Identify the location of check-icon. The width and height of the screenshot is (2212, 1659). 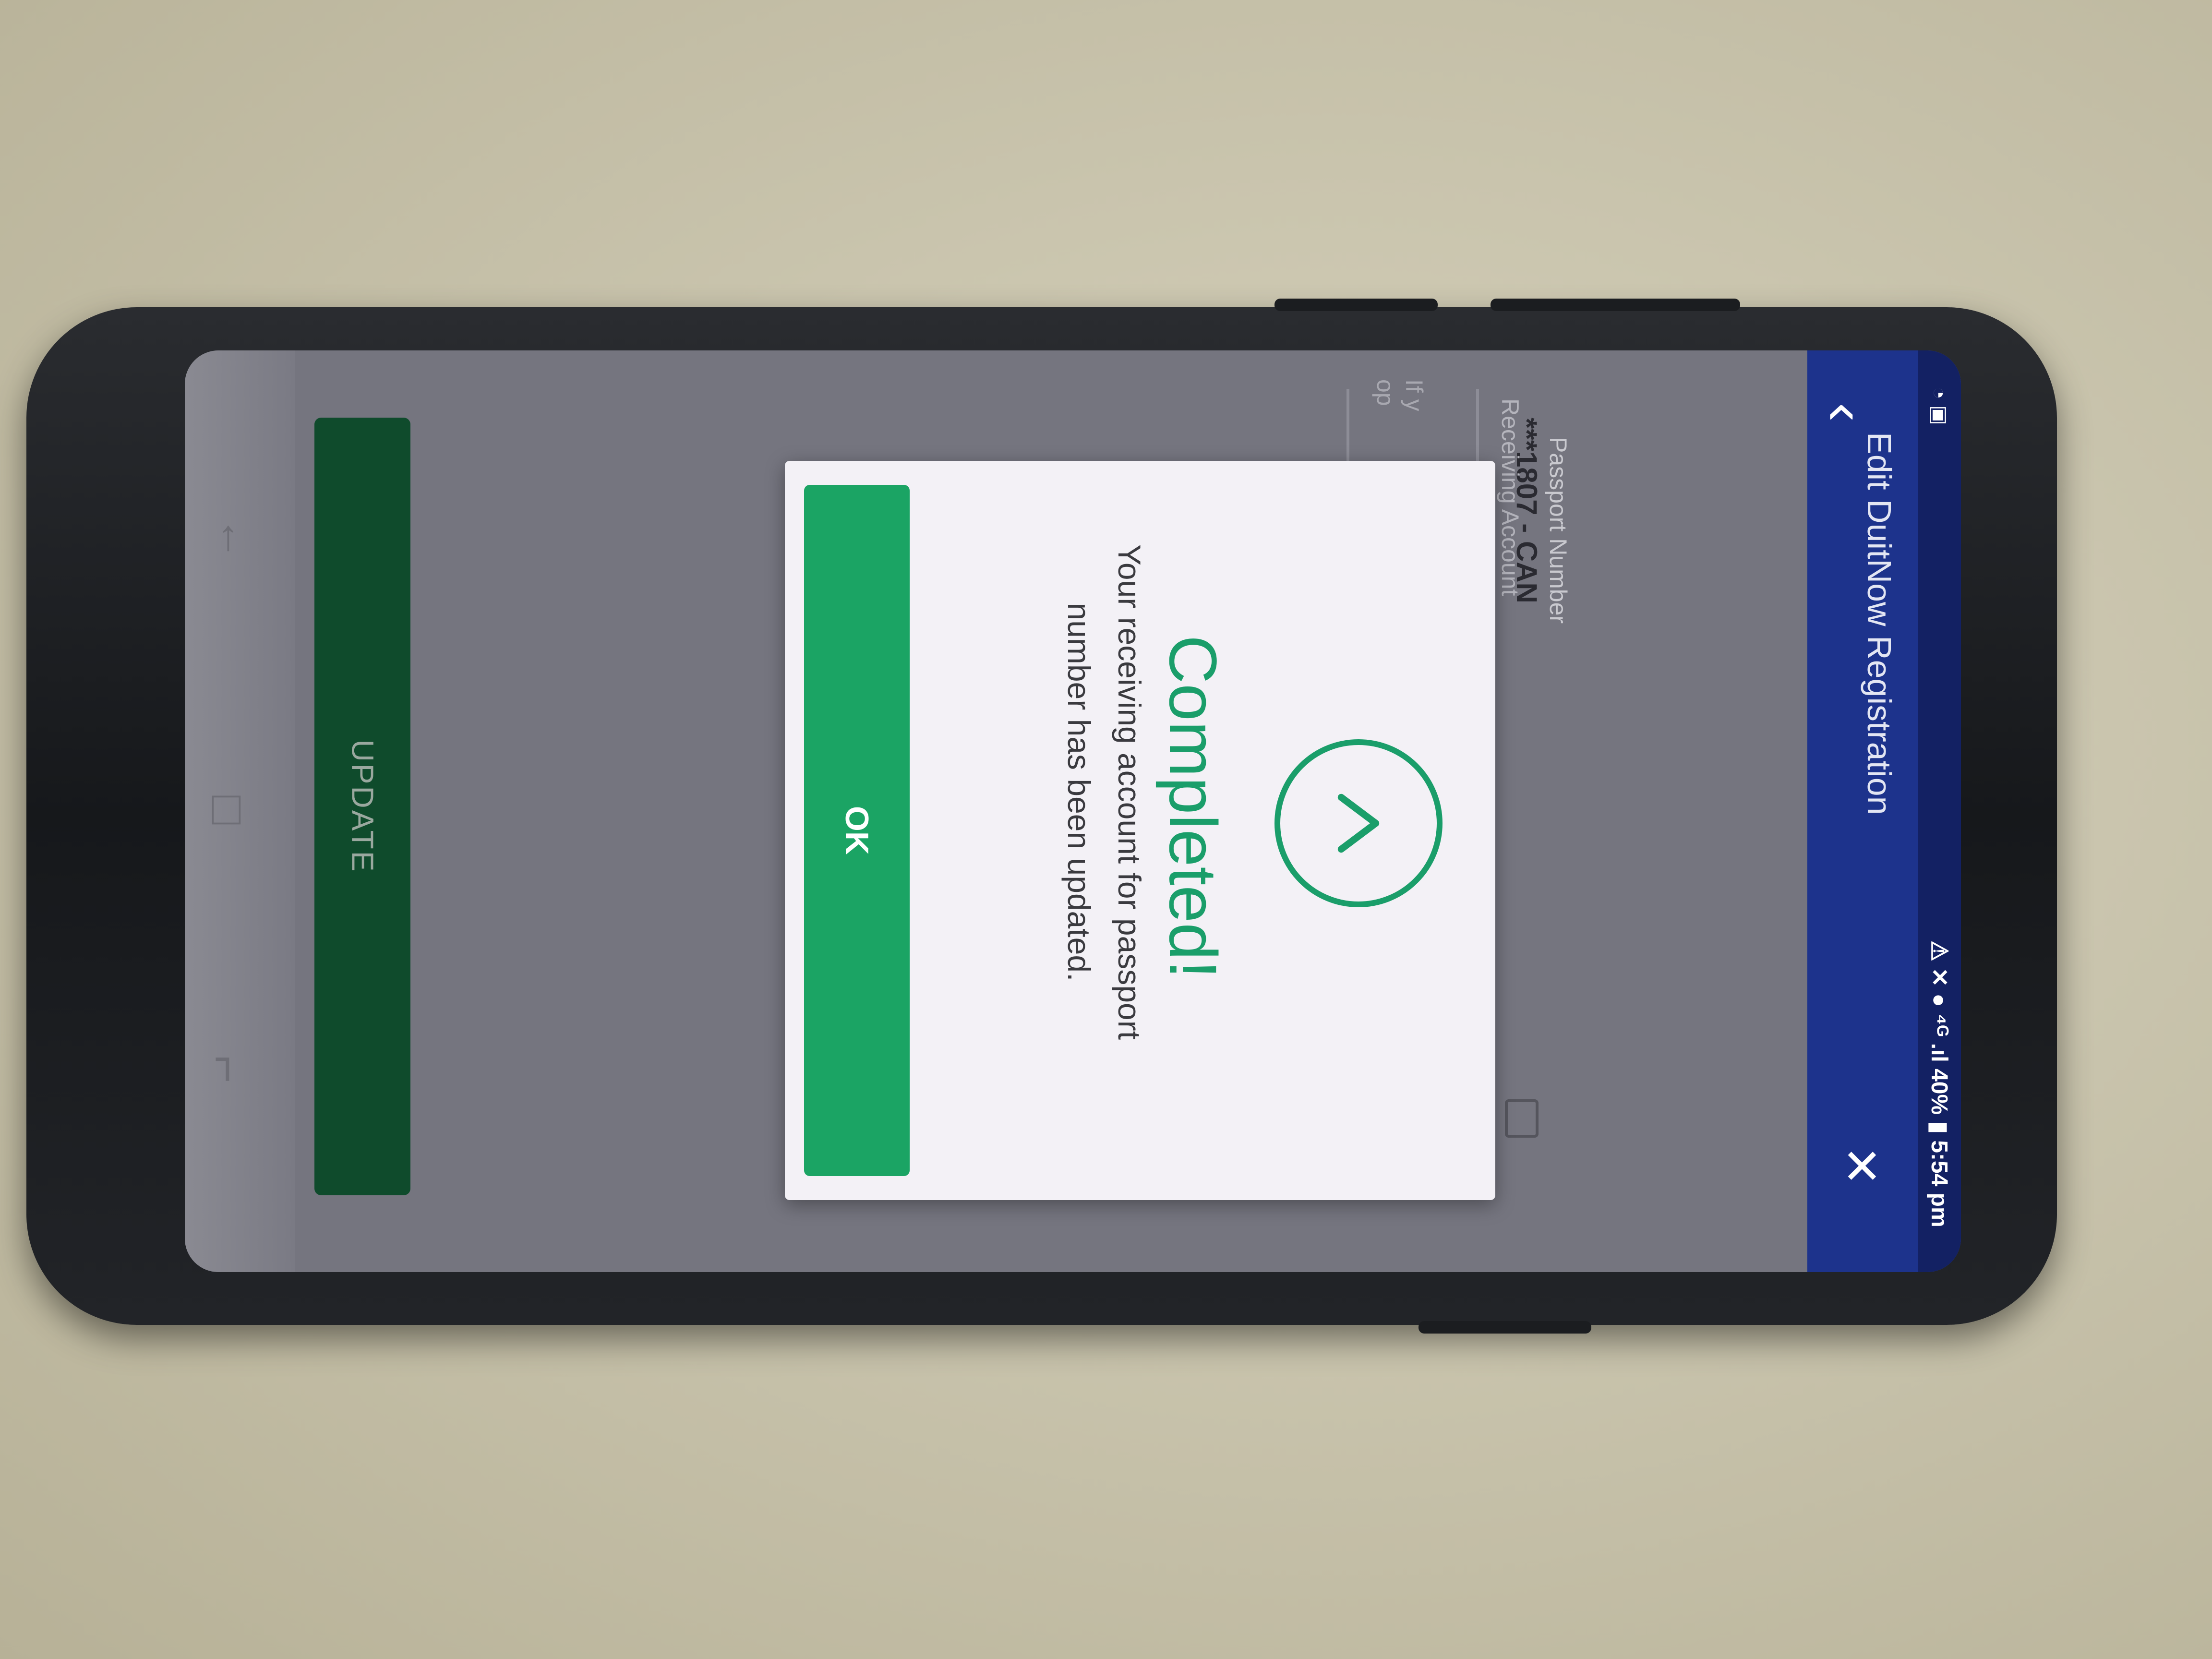
(1358, 823).